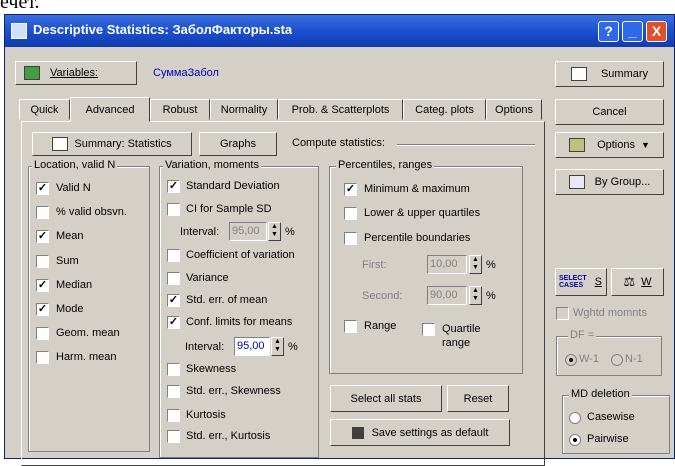 This screenshot has width=675, height=466. I want to click on tab-options: Options, so click(514, 109).